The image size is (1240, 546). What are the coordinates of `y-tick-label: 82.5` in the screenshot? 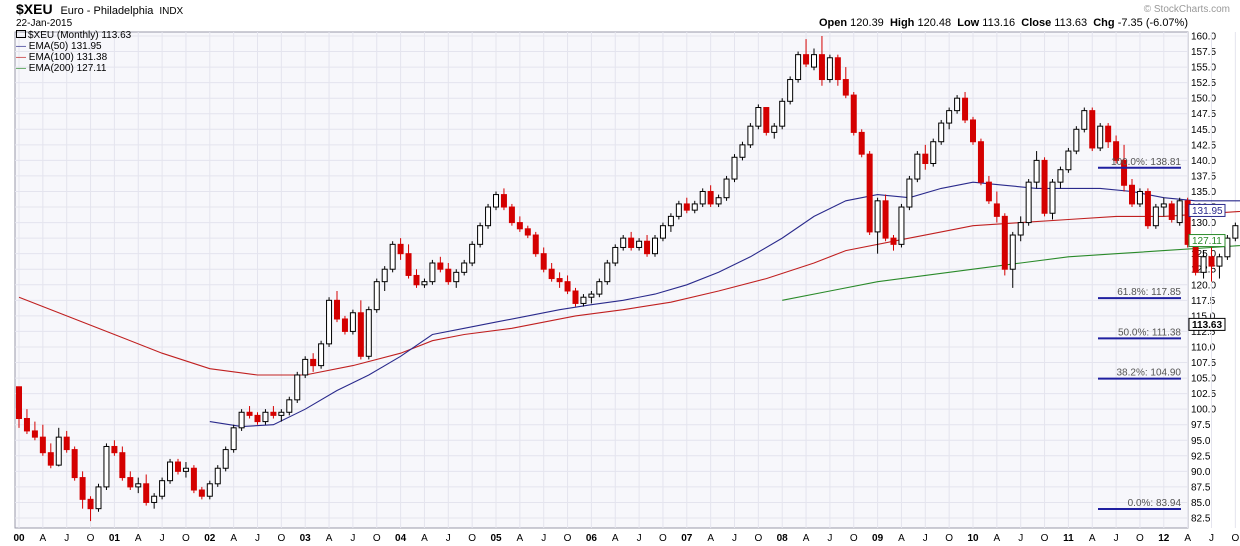 It's located at (1201, 519).